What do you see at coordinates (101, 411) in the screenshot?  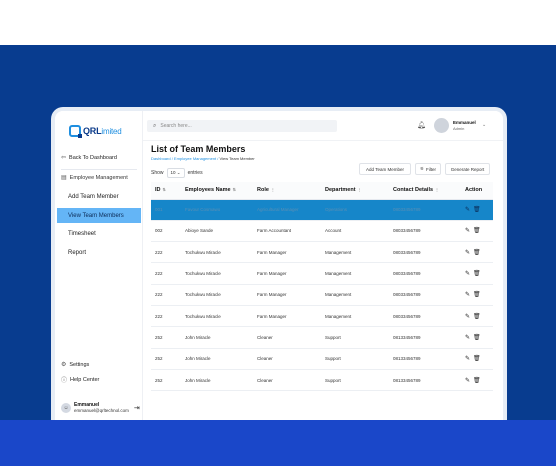 I see `user-email: emmanuel@qrltechnol.com` at bounding box center [101, 411].